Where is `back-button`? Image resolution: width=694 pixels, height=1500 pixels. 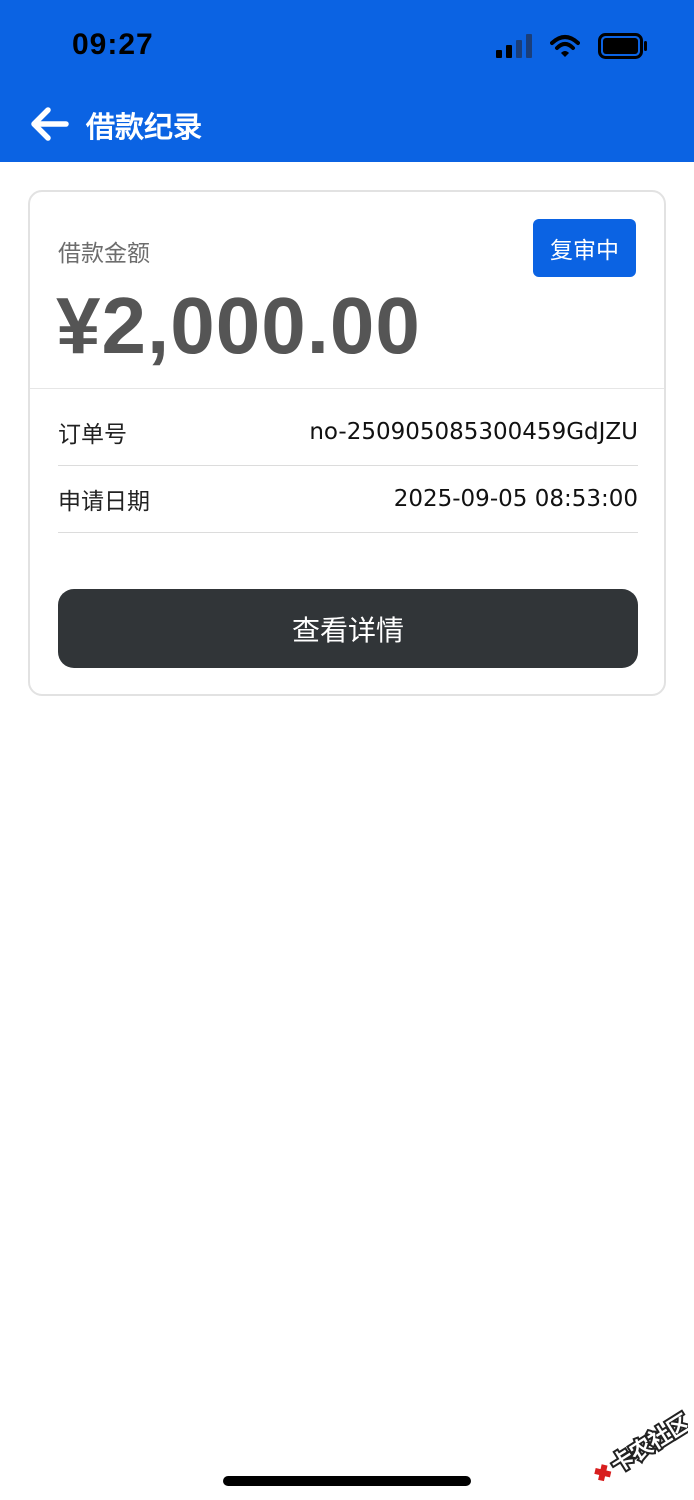
back-button is located at coordinates (50, 124).